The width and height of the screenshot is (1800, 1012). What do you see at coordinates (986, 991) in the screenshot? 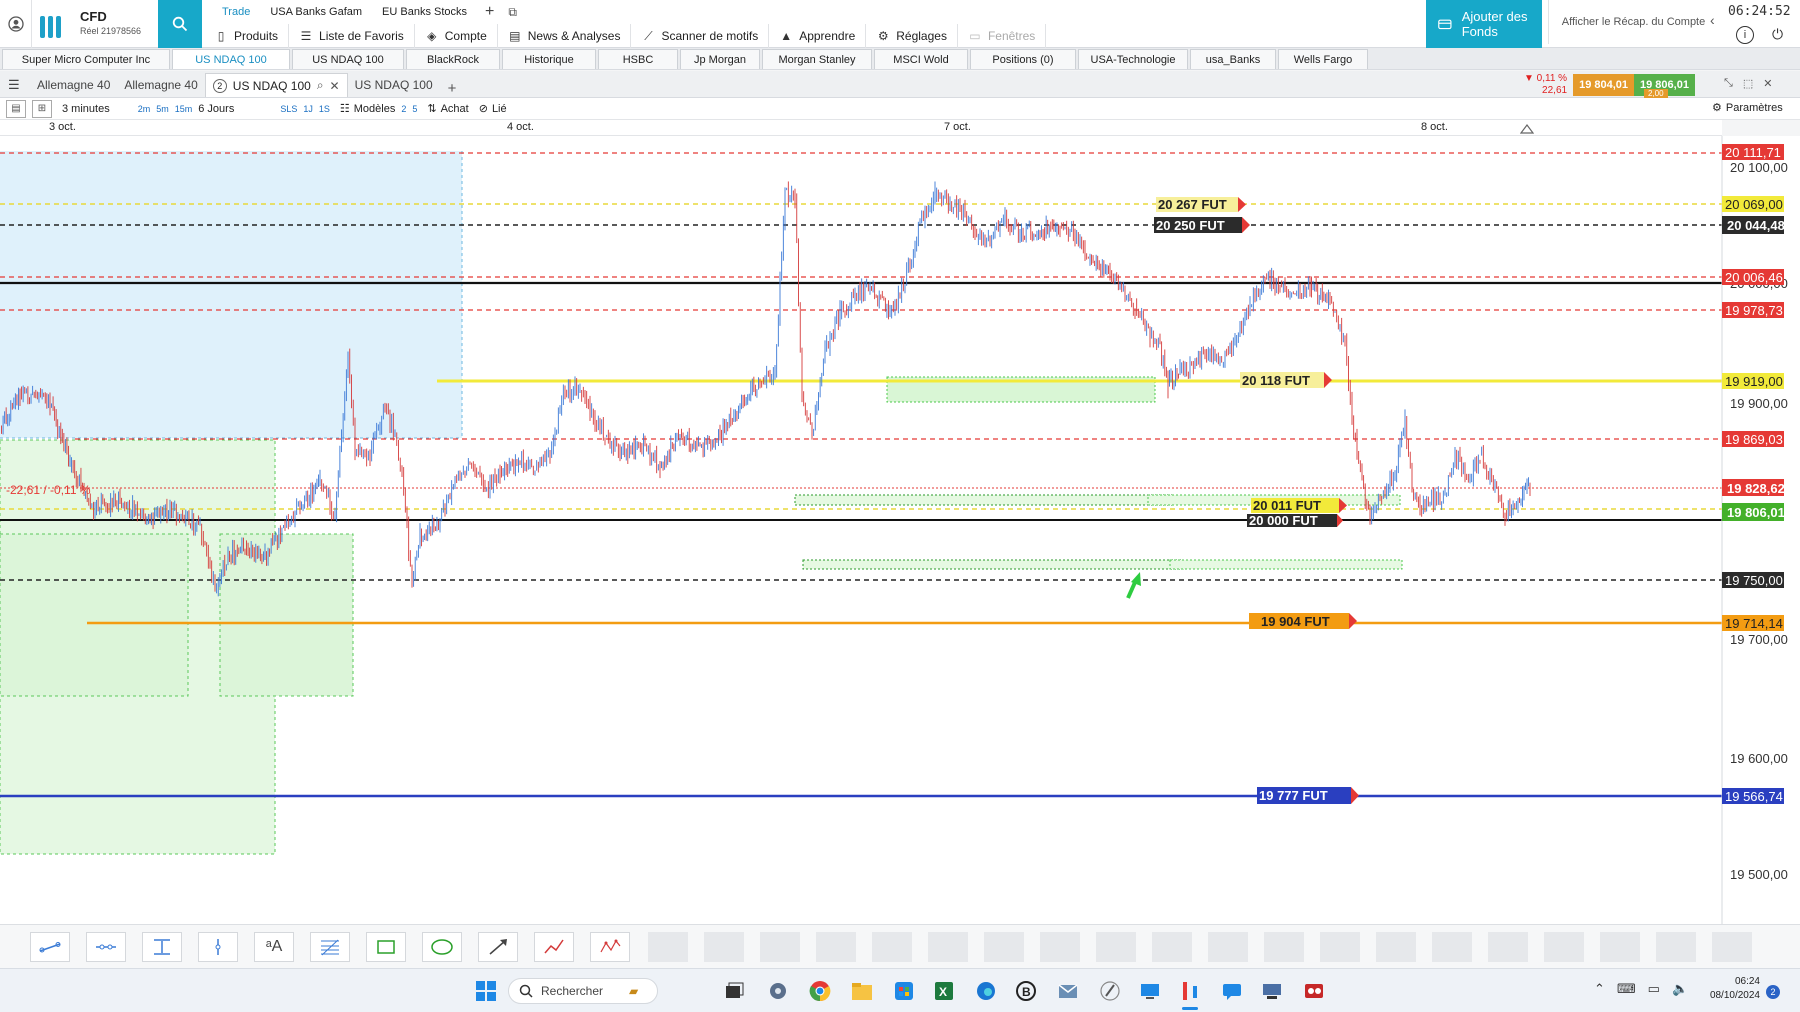
I see `edge-icon` at bounding box center [986, 991].